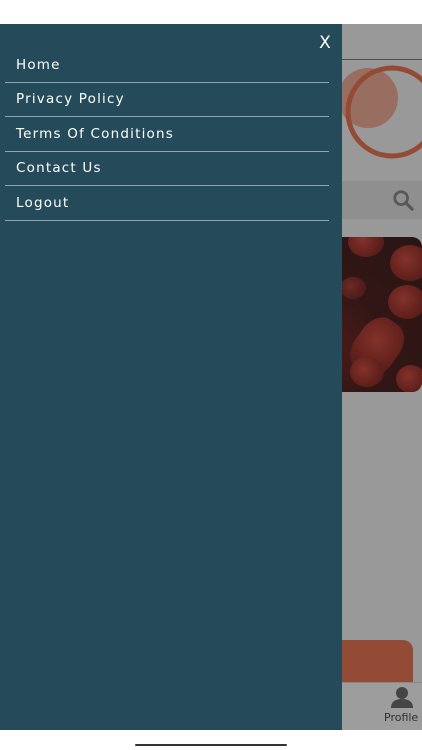 The width and height of the screenshot is (422, 750). I want to click on menu-item-label: Home, so click(38, 64).